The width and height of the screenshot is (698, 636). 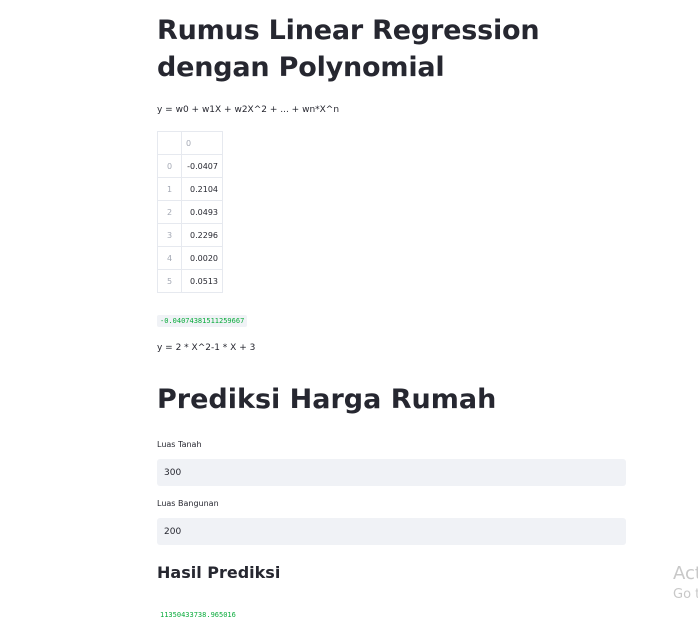 What do you see at coordinates (188, 503) in the screenshot?
I see `luas-bangunan-label: Luas Bangunan` at bounding box center [188, 503].